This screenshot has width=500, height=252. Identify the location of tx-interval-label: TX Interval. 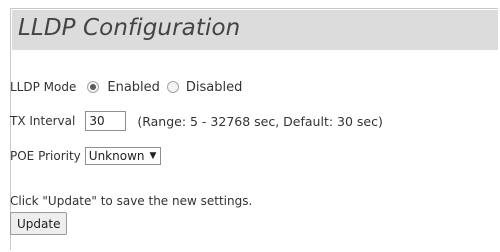
(43, 121).